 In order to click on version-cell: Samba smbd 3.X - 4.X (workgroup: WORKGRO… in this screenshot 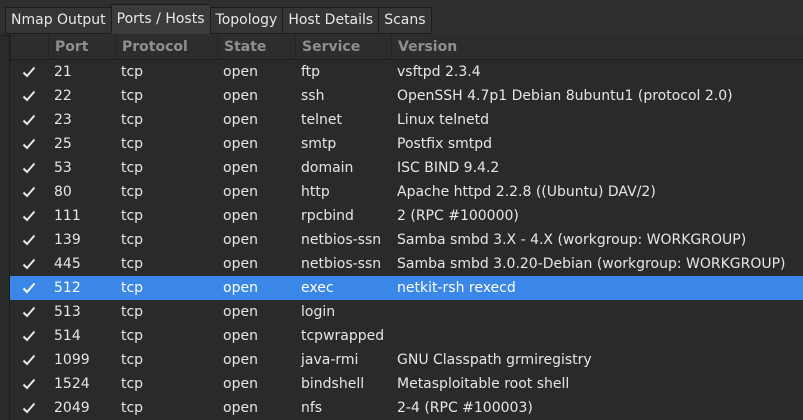, I will do `click(572, 240)`.